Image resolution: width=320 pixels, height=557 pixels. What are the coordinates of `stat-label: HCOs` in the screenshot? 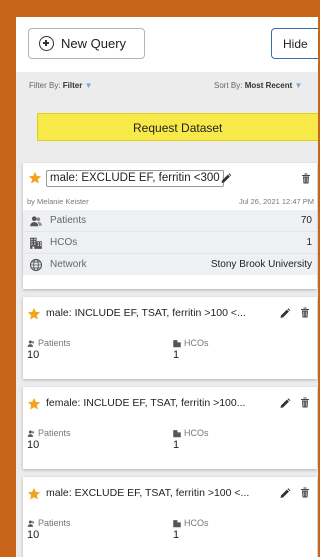 It's located at (64, 242).